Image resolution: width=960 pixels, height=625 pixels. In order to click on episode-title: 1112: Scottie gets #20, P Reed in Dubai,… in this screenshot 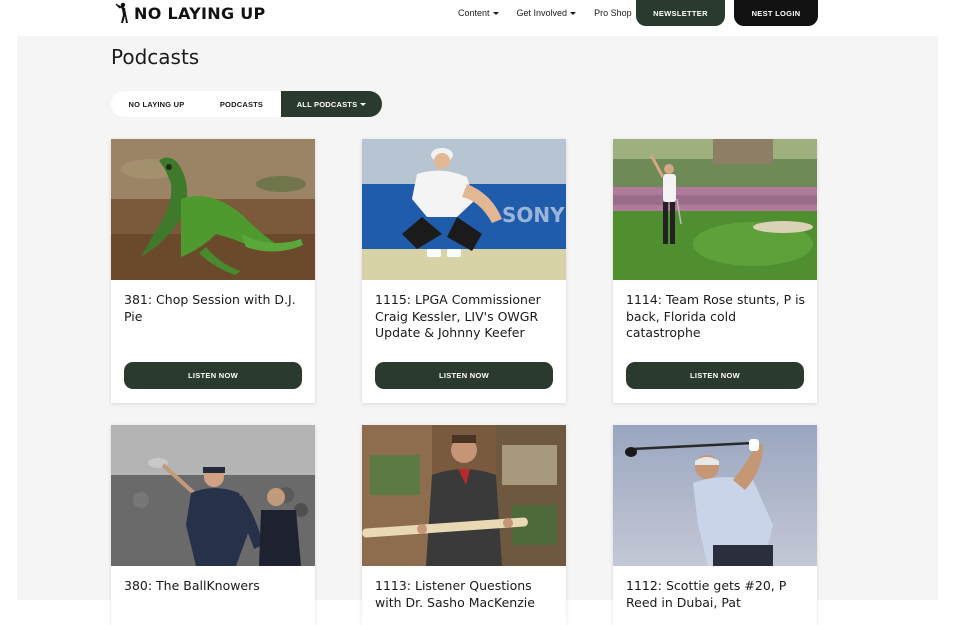, I will do `click(716, 594)`.